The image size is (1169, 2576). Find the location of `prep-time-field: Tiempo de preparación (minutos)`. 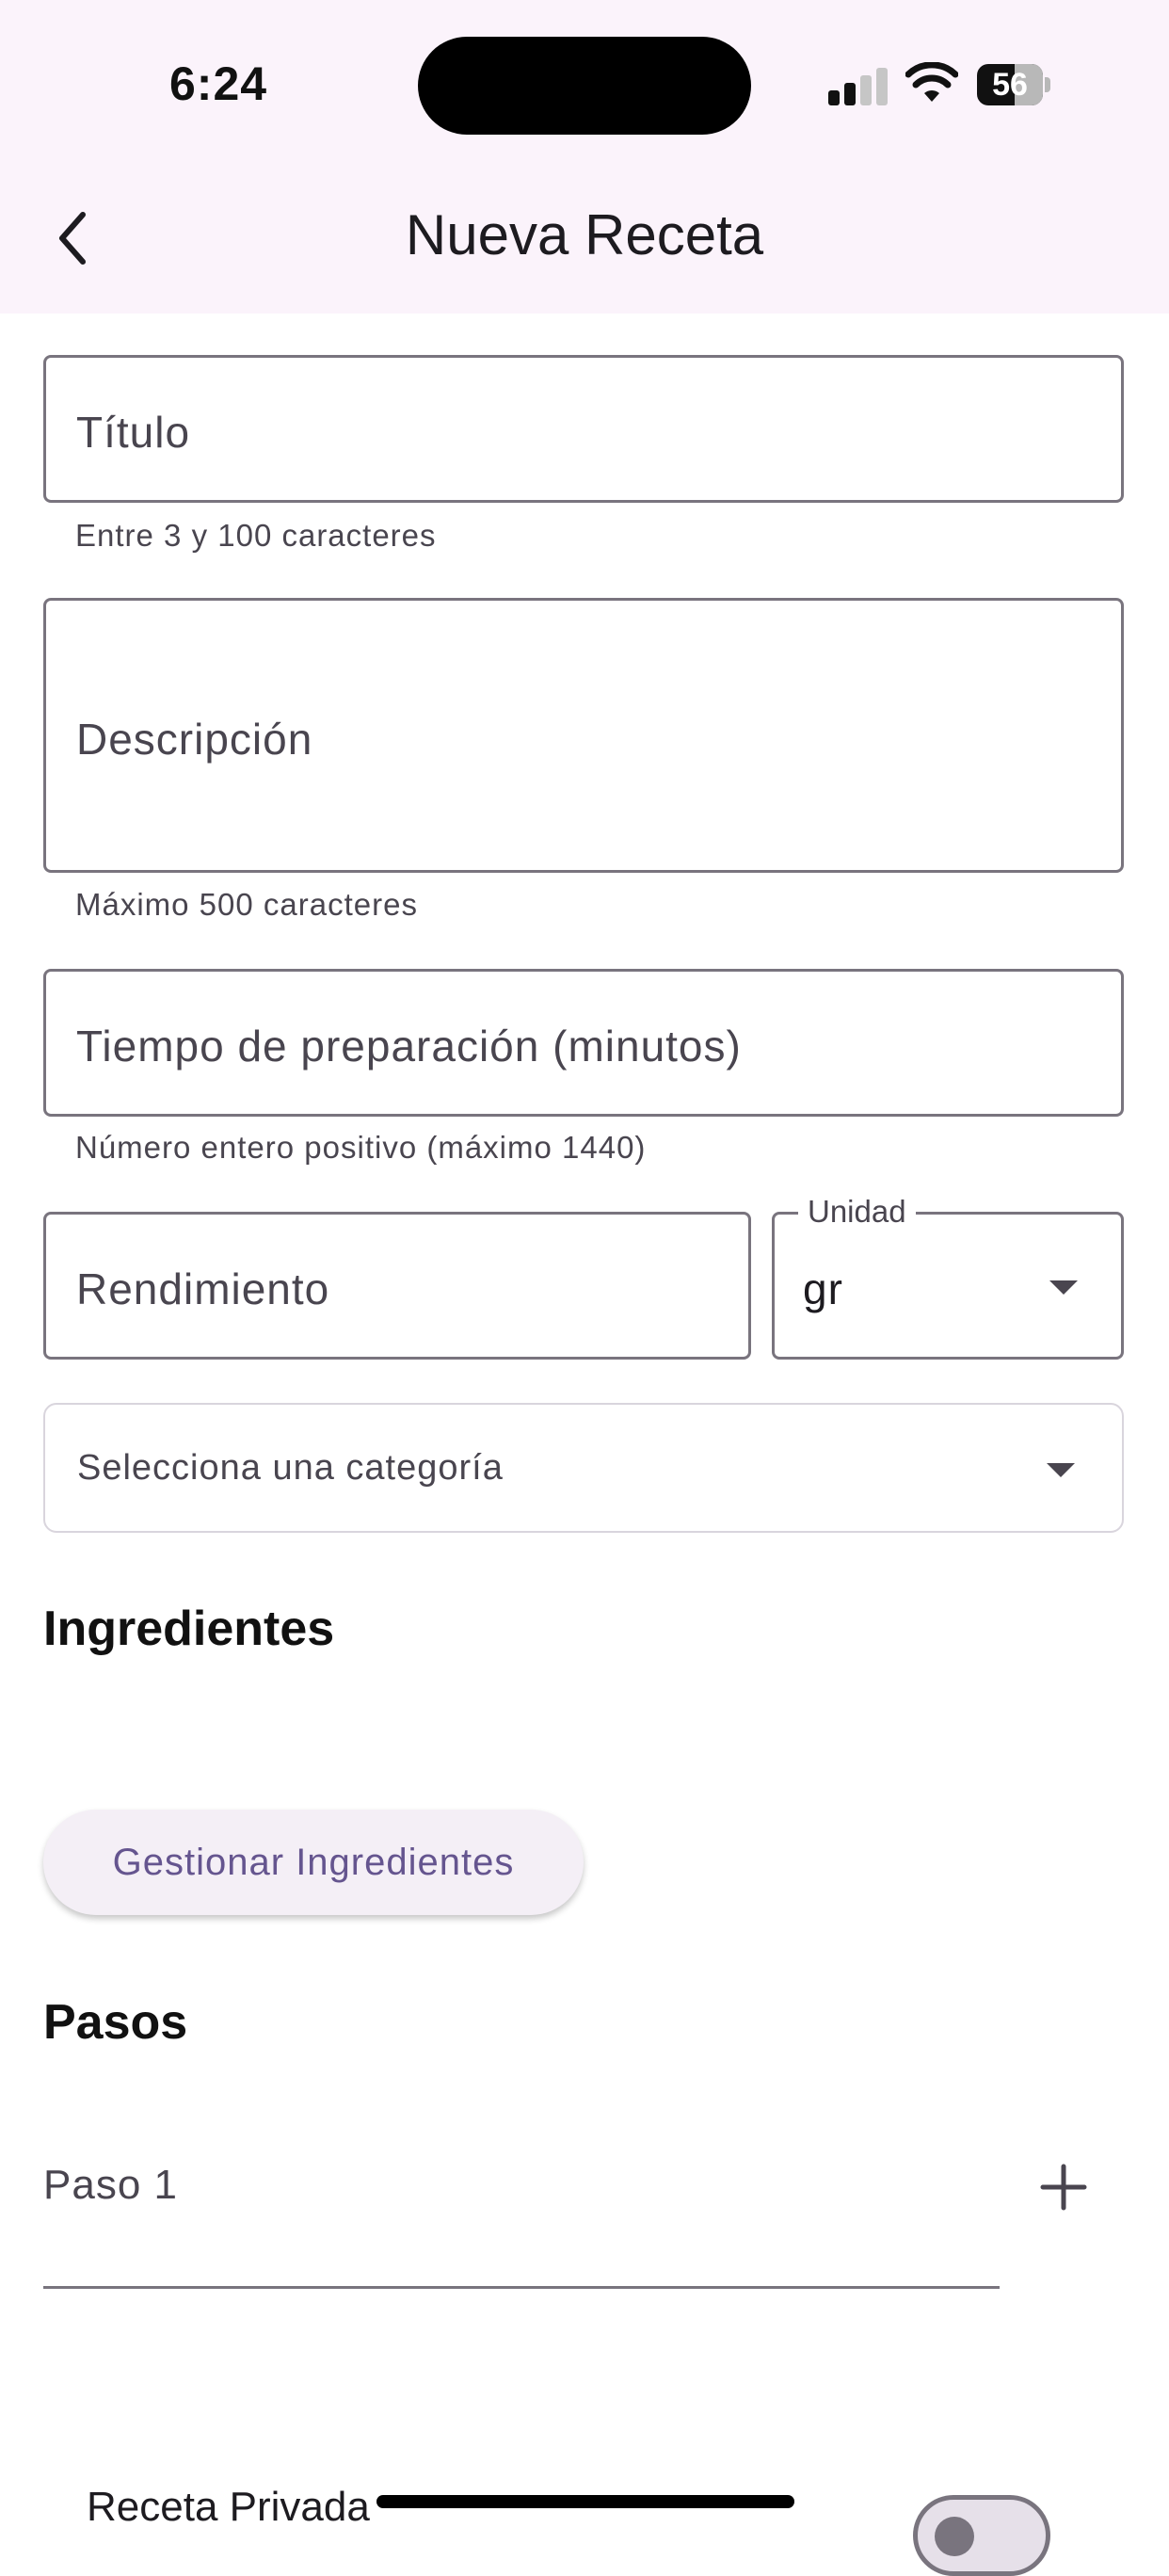

prep-time-field: Tiempo de preparación (minutos) is located at coordinates (583, 1043).